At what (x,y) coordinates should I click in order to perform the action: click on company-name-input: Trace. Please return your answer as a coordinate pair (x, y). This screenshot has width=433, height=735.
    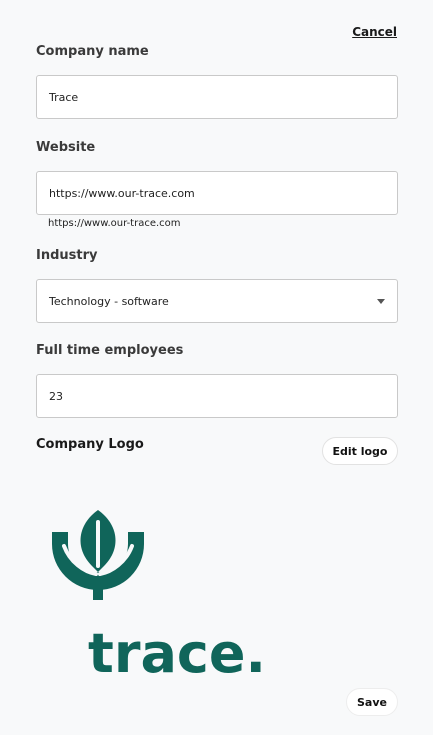
    Looking at the image, I should click on (217, 97).